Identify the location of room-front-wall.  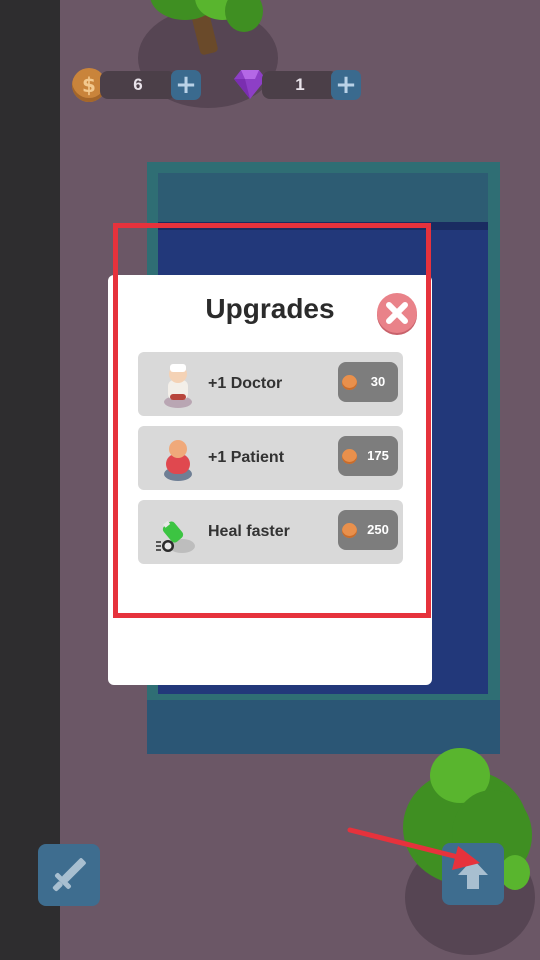
(323, 727).